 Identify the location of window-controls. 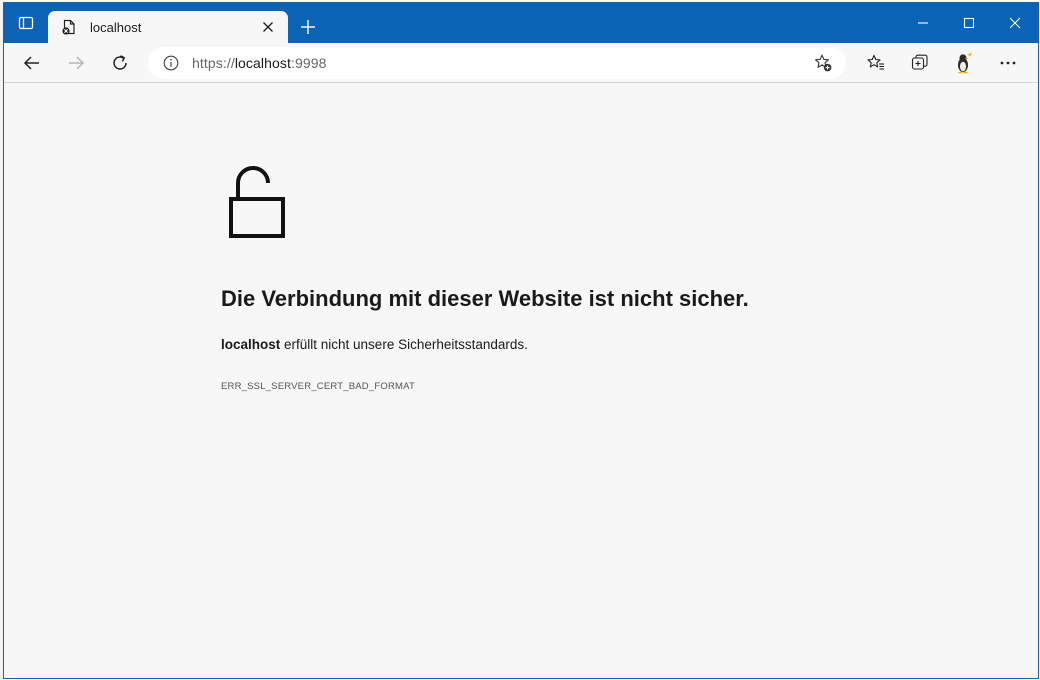
(969, 23).